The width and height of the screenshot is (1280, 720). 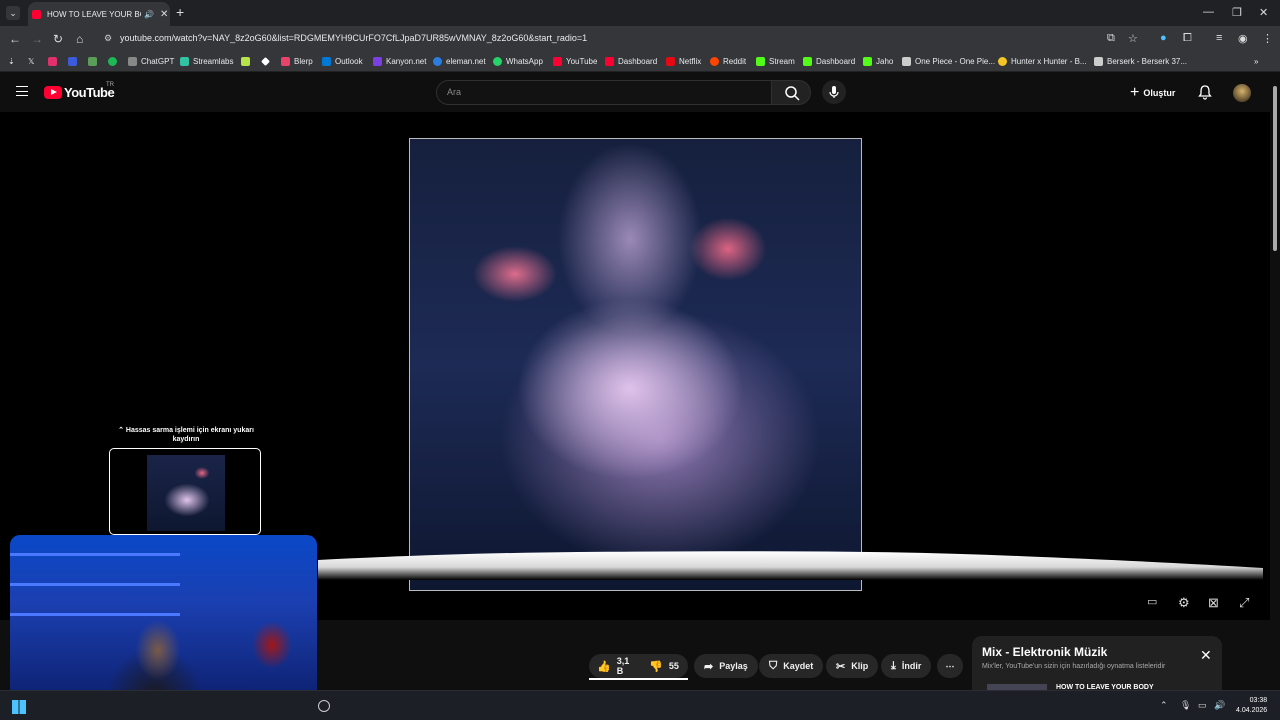 What do you see at coordinates (1251, 706) in the screenshot?
I see `system-clock: 03:38 4.04.2026` at bounding box center [1251, 706].